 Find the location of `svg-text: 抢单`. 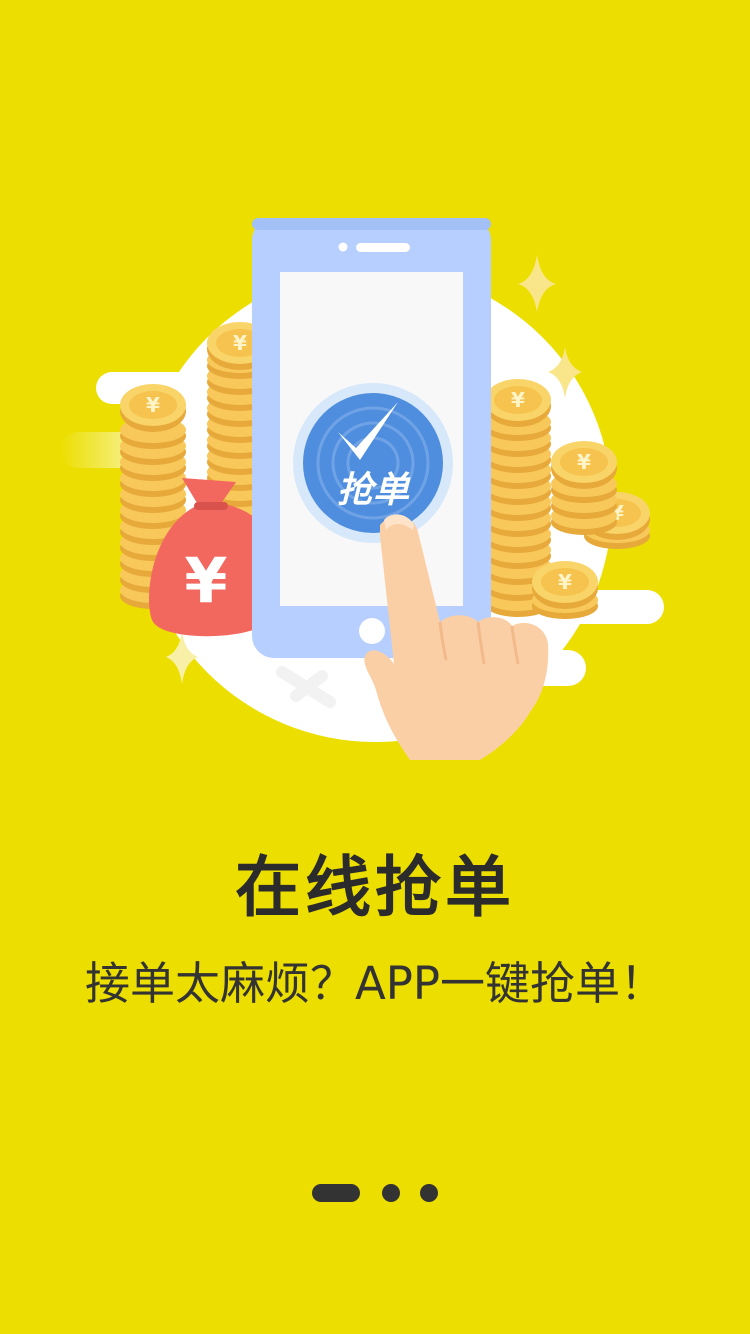

svg-text: 抢单 is located at coordinates (374, 490).